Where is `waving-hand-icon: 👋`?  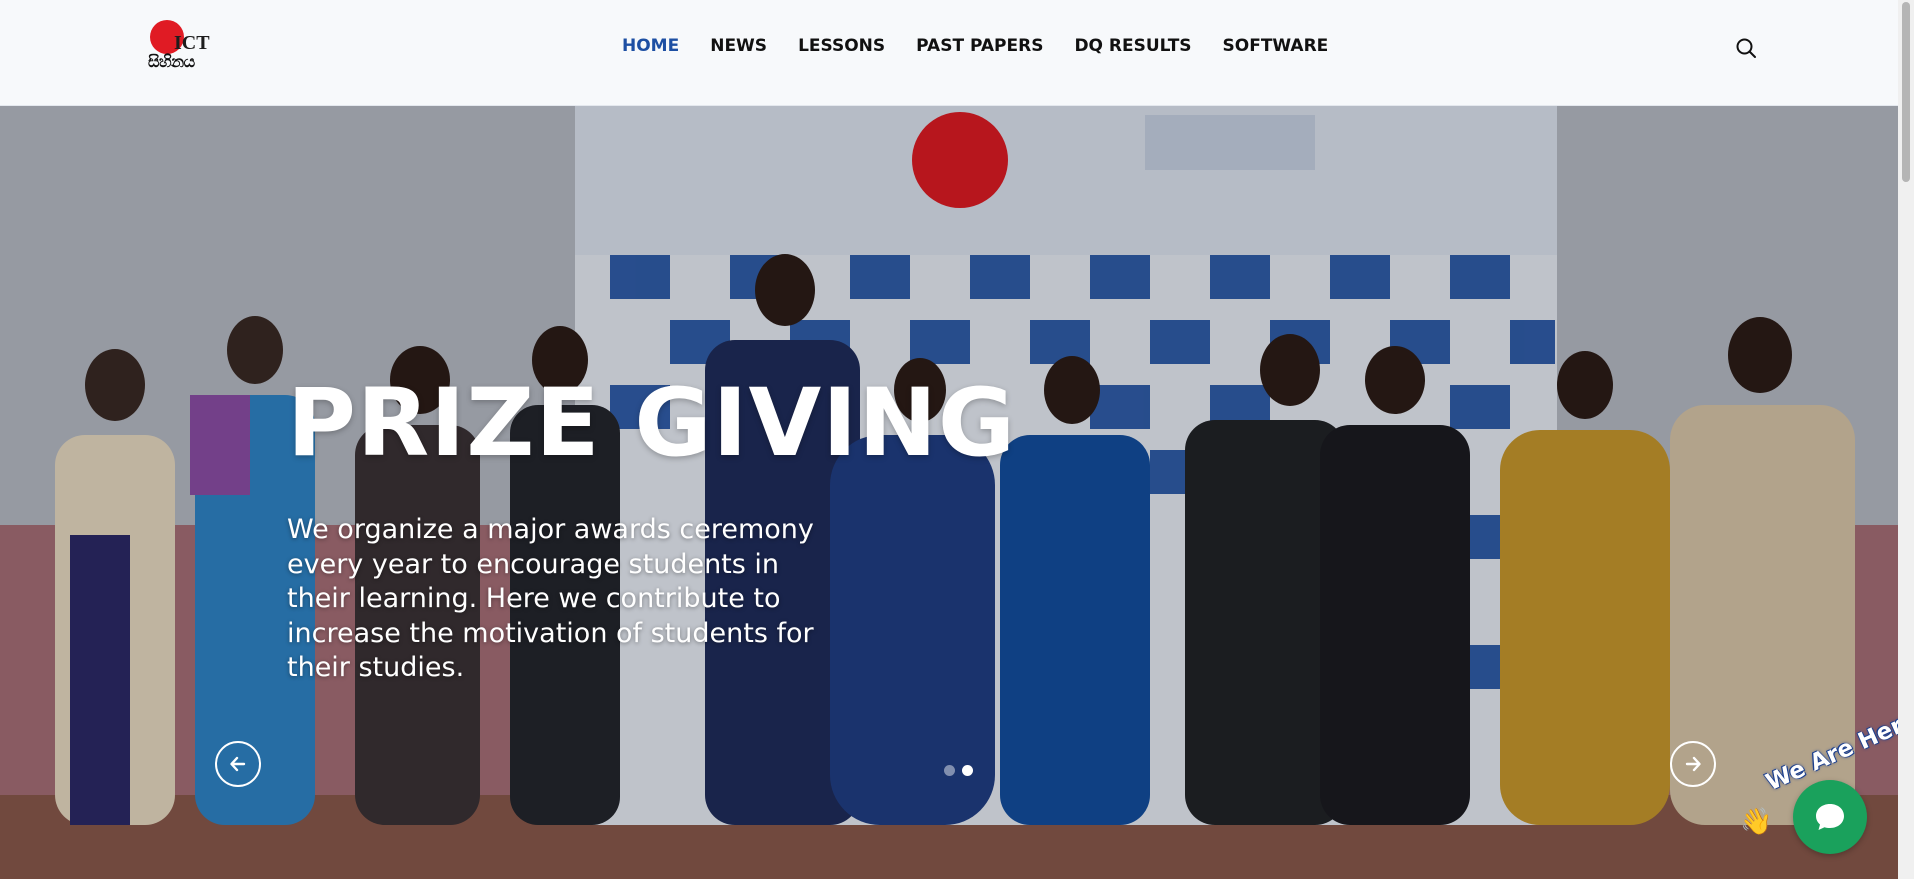
waving-hand-icon: 👋 is located at coordinates (1756, 821).